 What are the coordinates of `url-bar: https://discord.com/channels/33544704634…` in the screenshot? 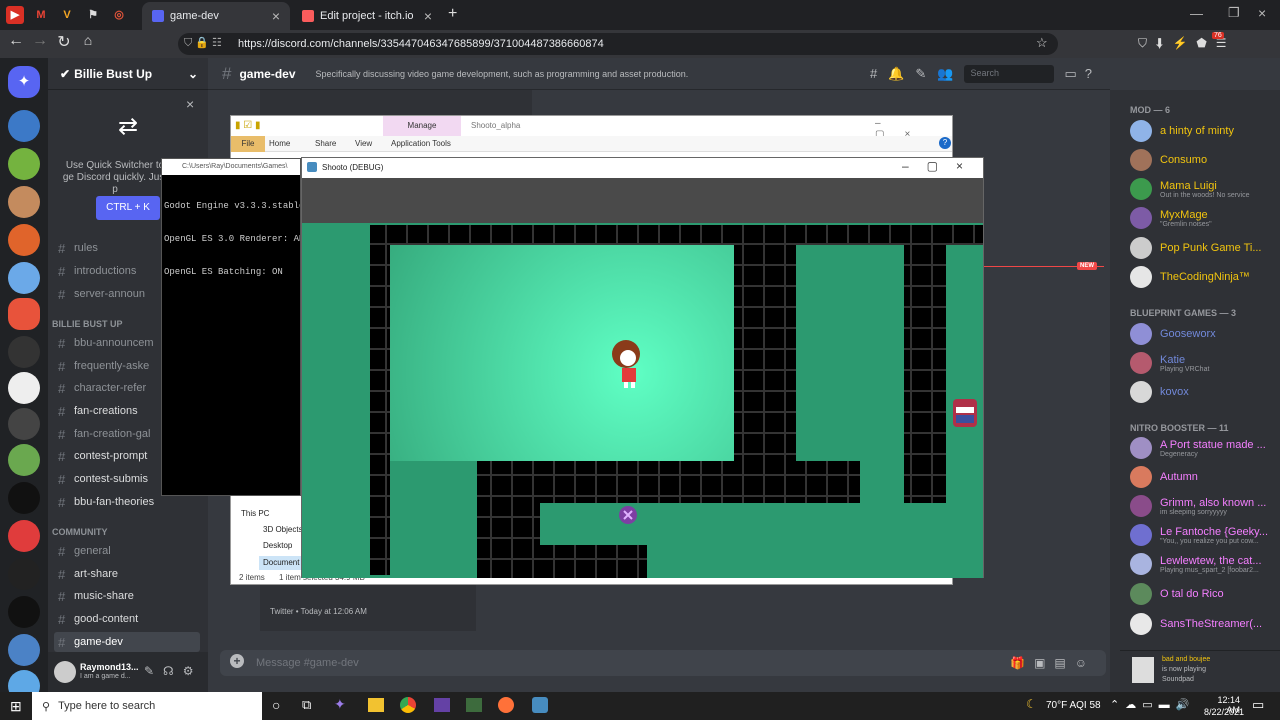 It's located at (618, 44).